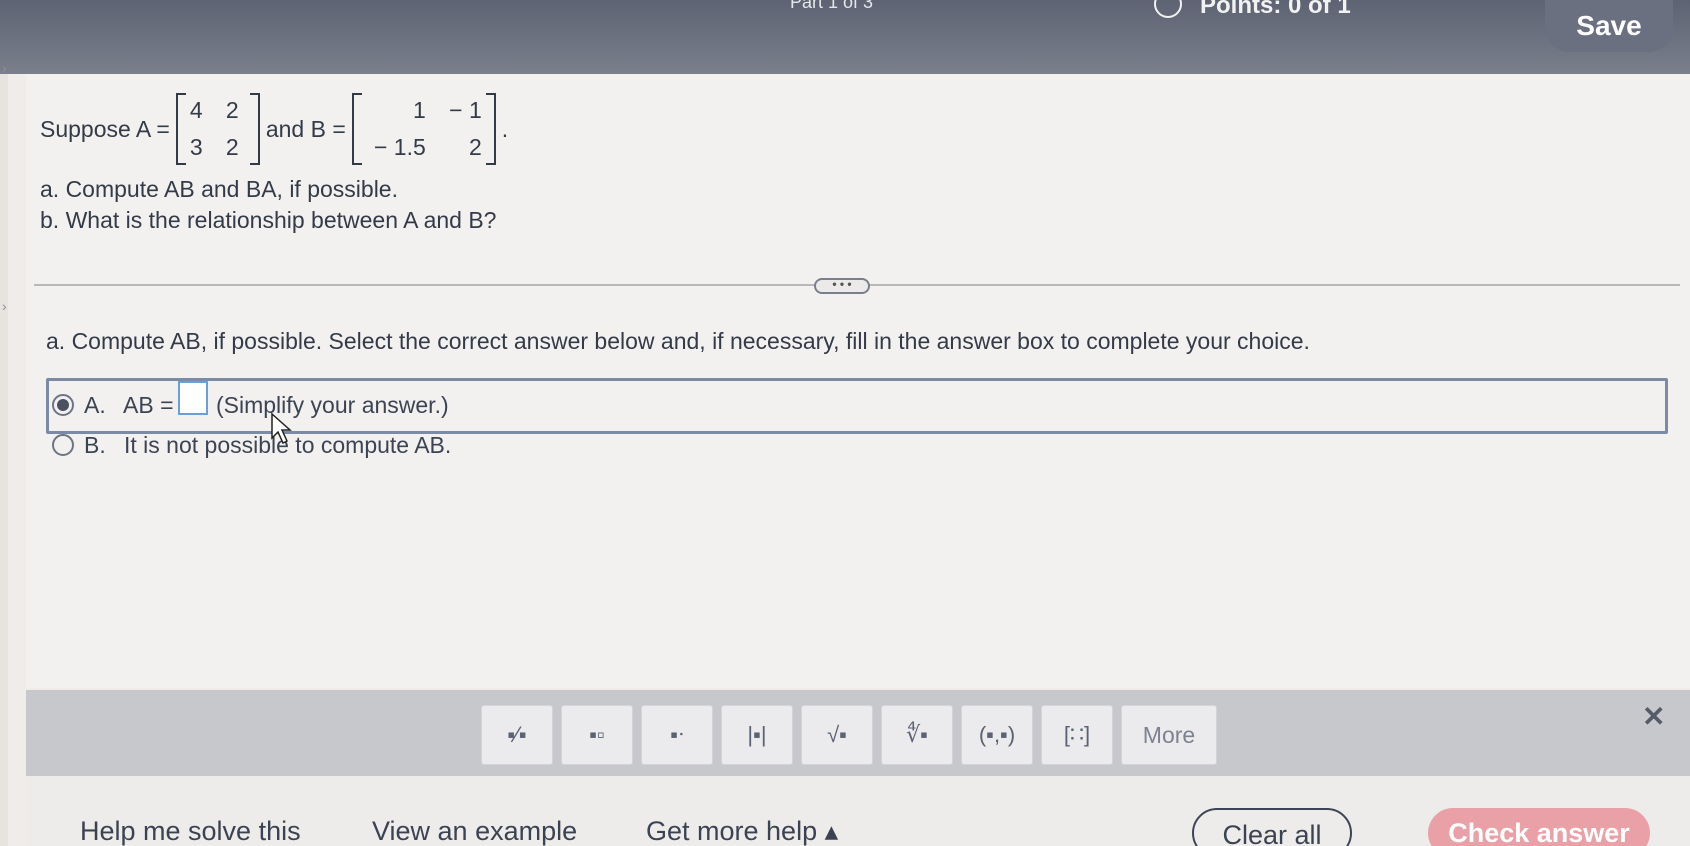 The height and width of the screenshot is (846, 1690). Describe the element at coordinates (1539, 827) in the screenshot. I see `check-answer-button: Check answer` at that location.